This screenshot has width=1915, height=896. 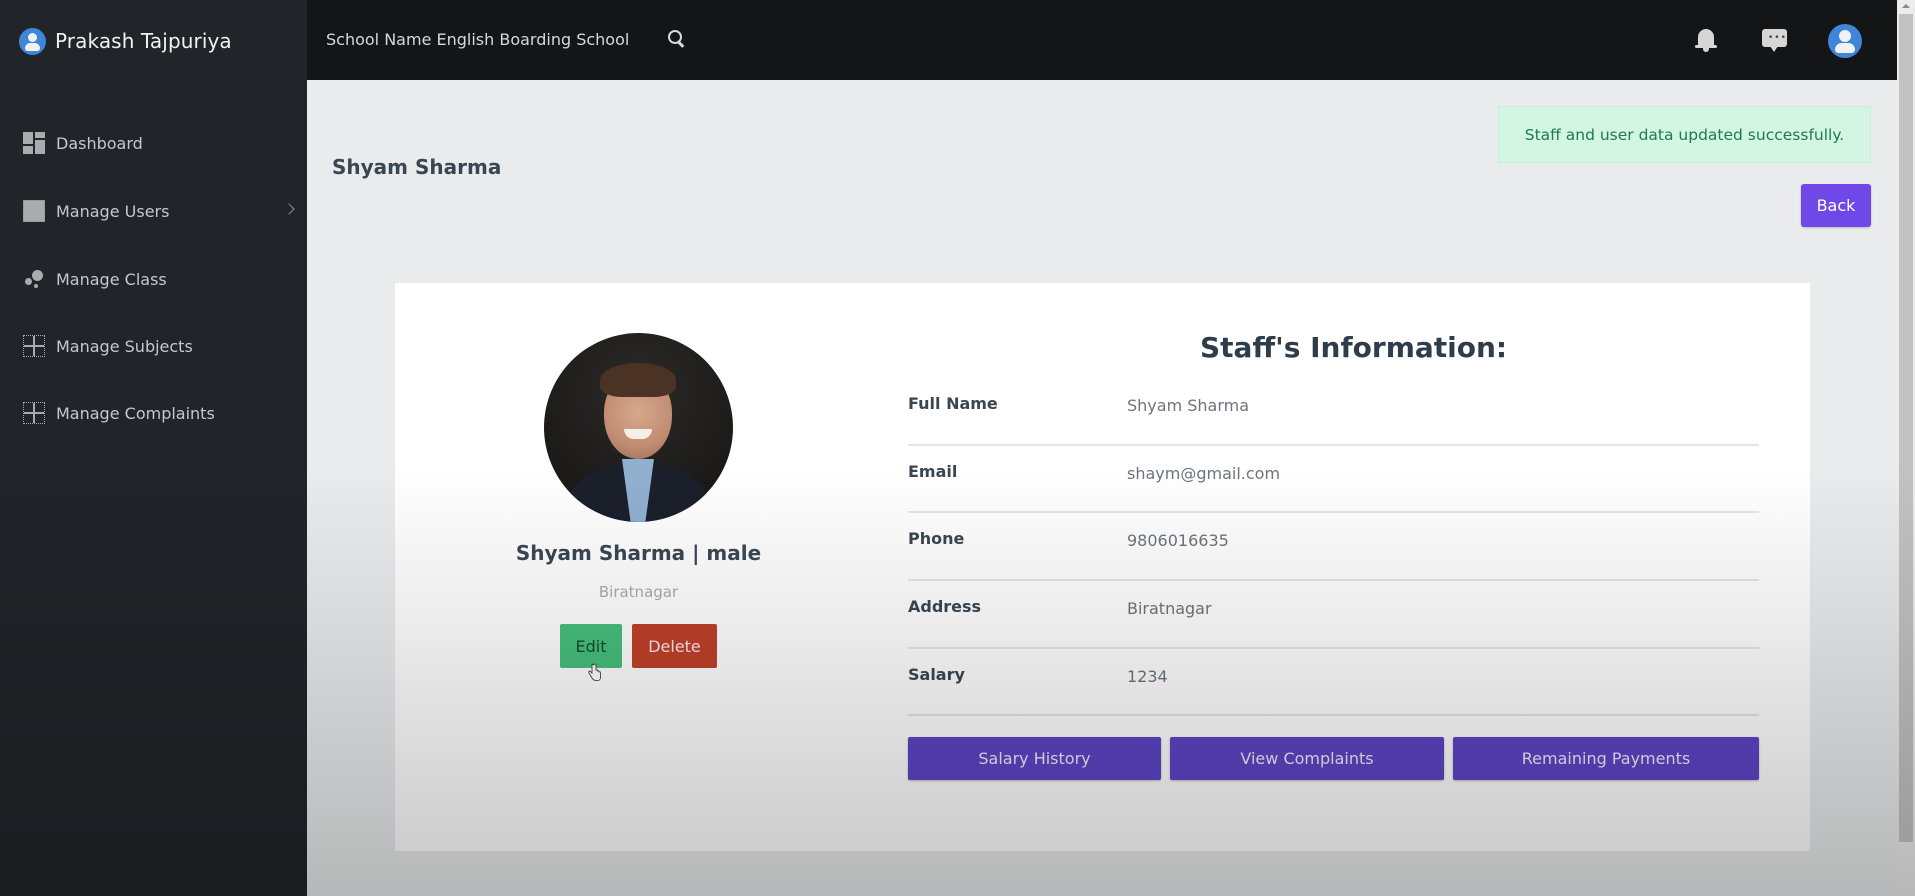 I want to click on info-row-email: Email shaym@gmail.com, so click(x=1333, y=480).